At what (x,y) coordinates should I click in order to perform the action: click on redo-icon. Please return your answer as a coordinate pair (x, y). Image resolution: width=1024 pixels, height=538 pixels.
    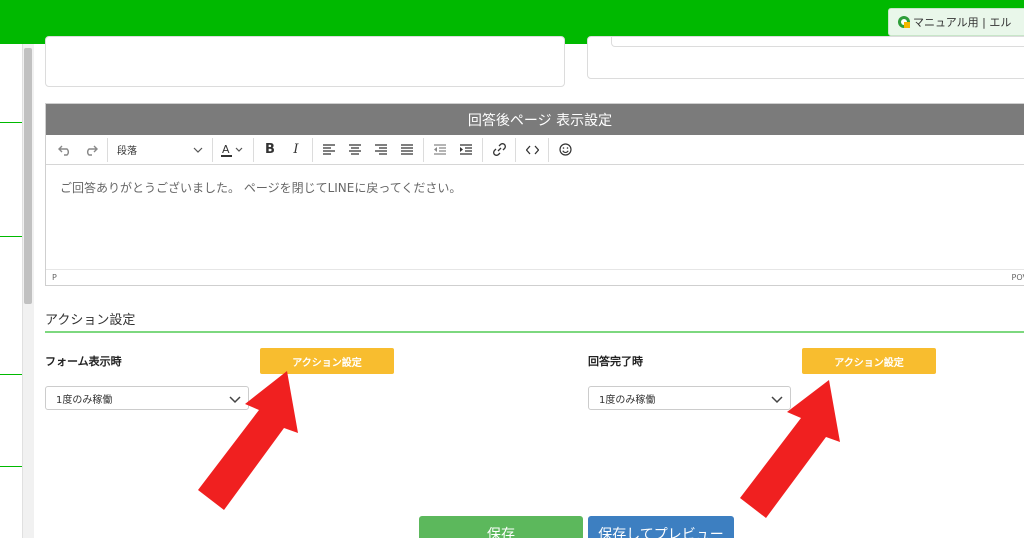
    Looking at the image, I should click on (91, 150).